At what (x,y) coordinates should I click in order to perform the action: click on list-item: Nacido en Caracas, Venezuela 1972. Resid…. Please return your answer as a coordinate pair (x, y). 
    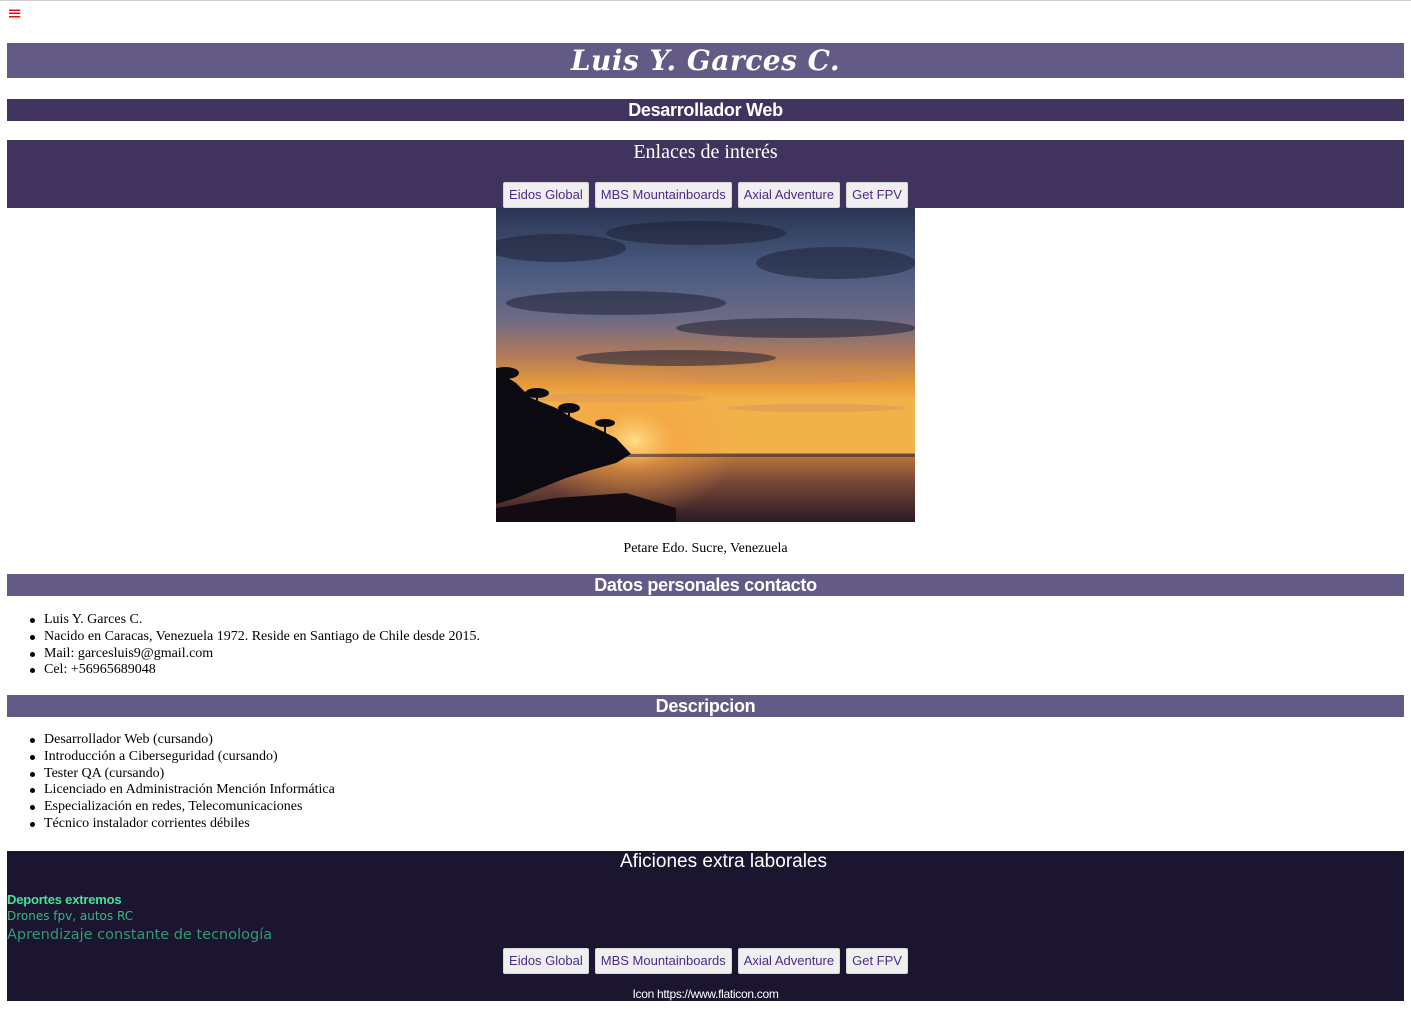
    Looking at the image, I should click on (255, 636).